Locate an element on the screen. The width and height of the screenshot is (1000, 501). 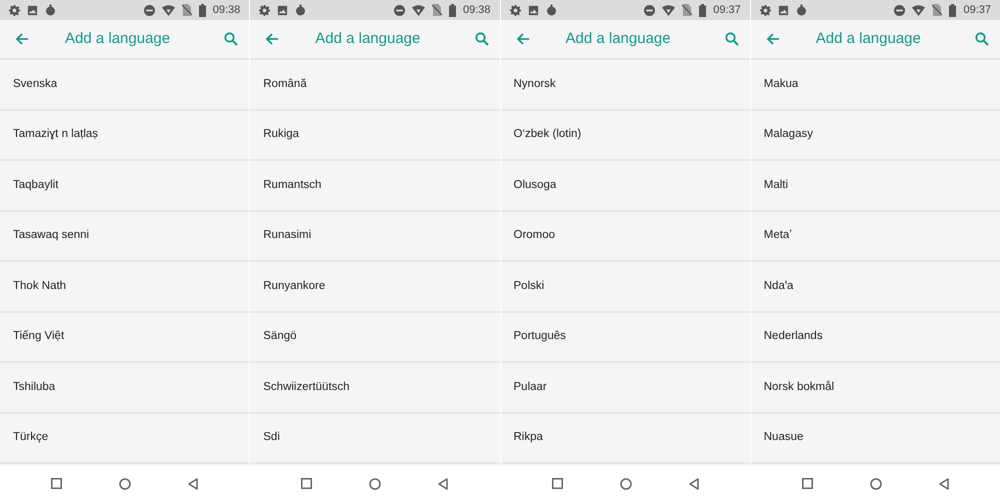
language-item: Sängö is located at coordinates (375, 337).